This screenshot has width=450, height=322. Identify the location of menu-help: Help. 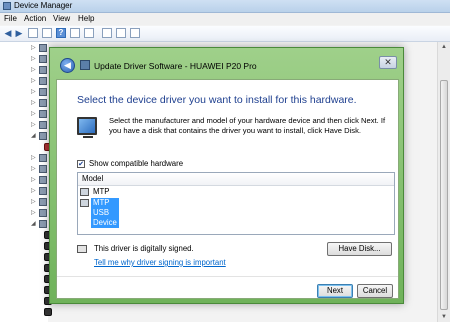
(86, 19).